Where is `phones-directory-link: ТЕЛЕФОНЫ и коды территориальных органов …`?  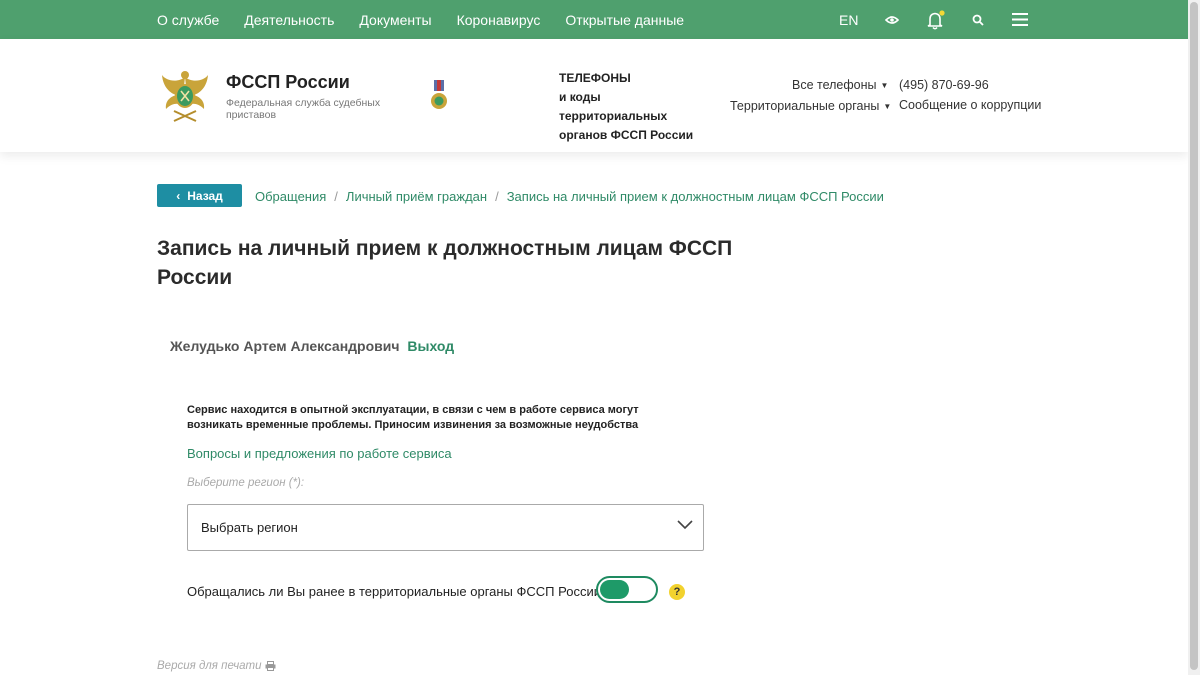
phones-directory-link: ТЕЛЕФОНЫ и коды территориальных органов … is located at coordinates (634, 107).